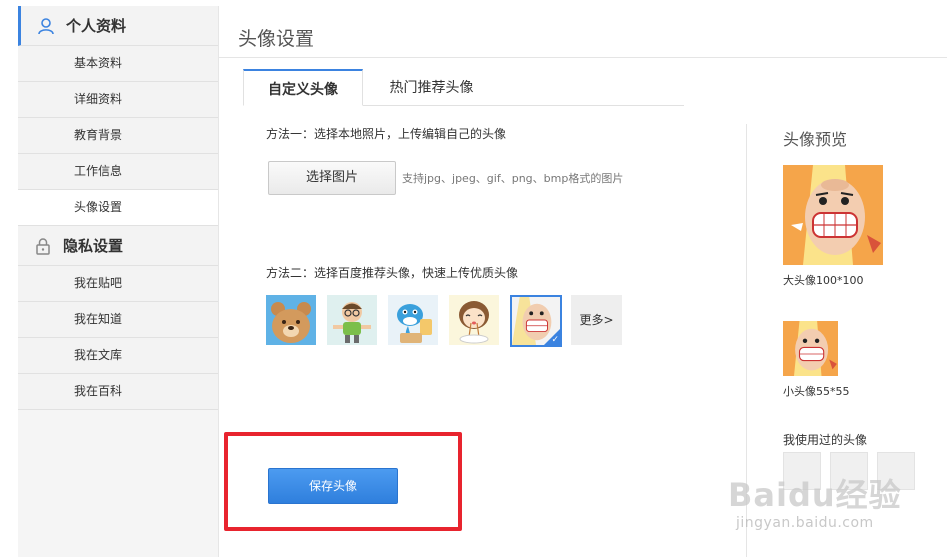 This screenshot has width=947, height=557. Describe the element at coordinates (303, 87) in the screenshot. I see `tab-custom-avatar: 自定义头像` at that location.